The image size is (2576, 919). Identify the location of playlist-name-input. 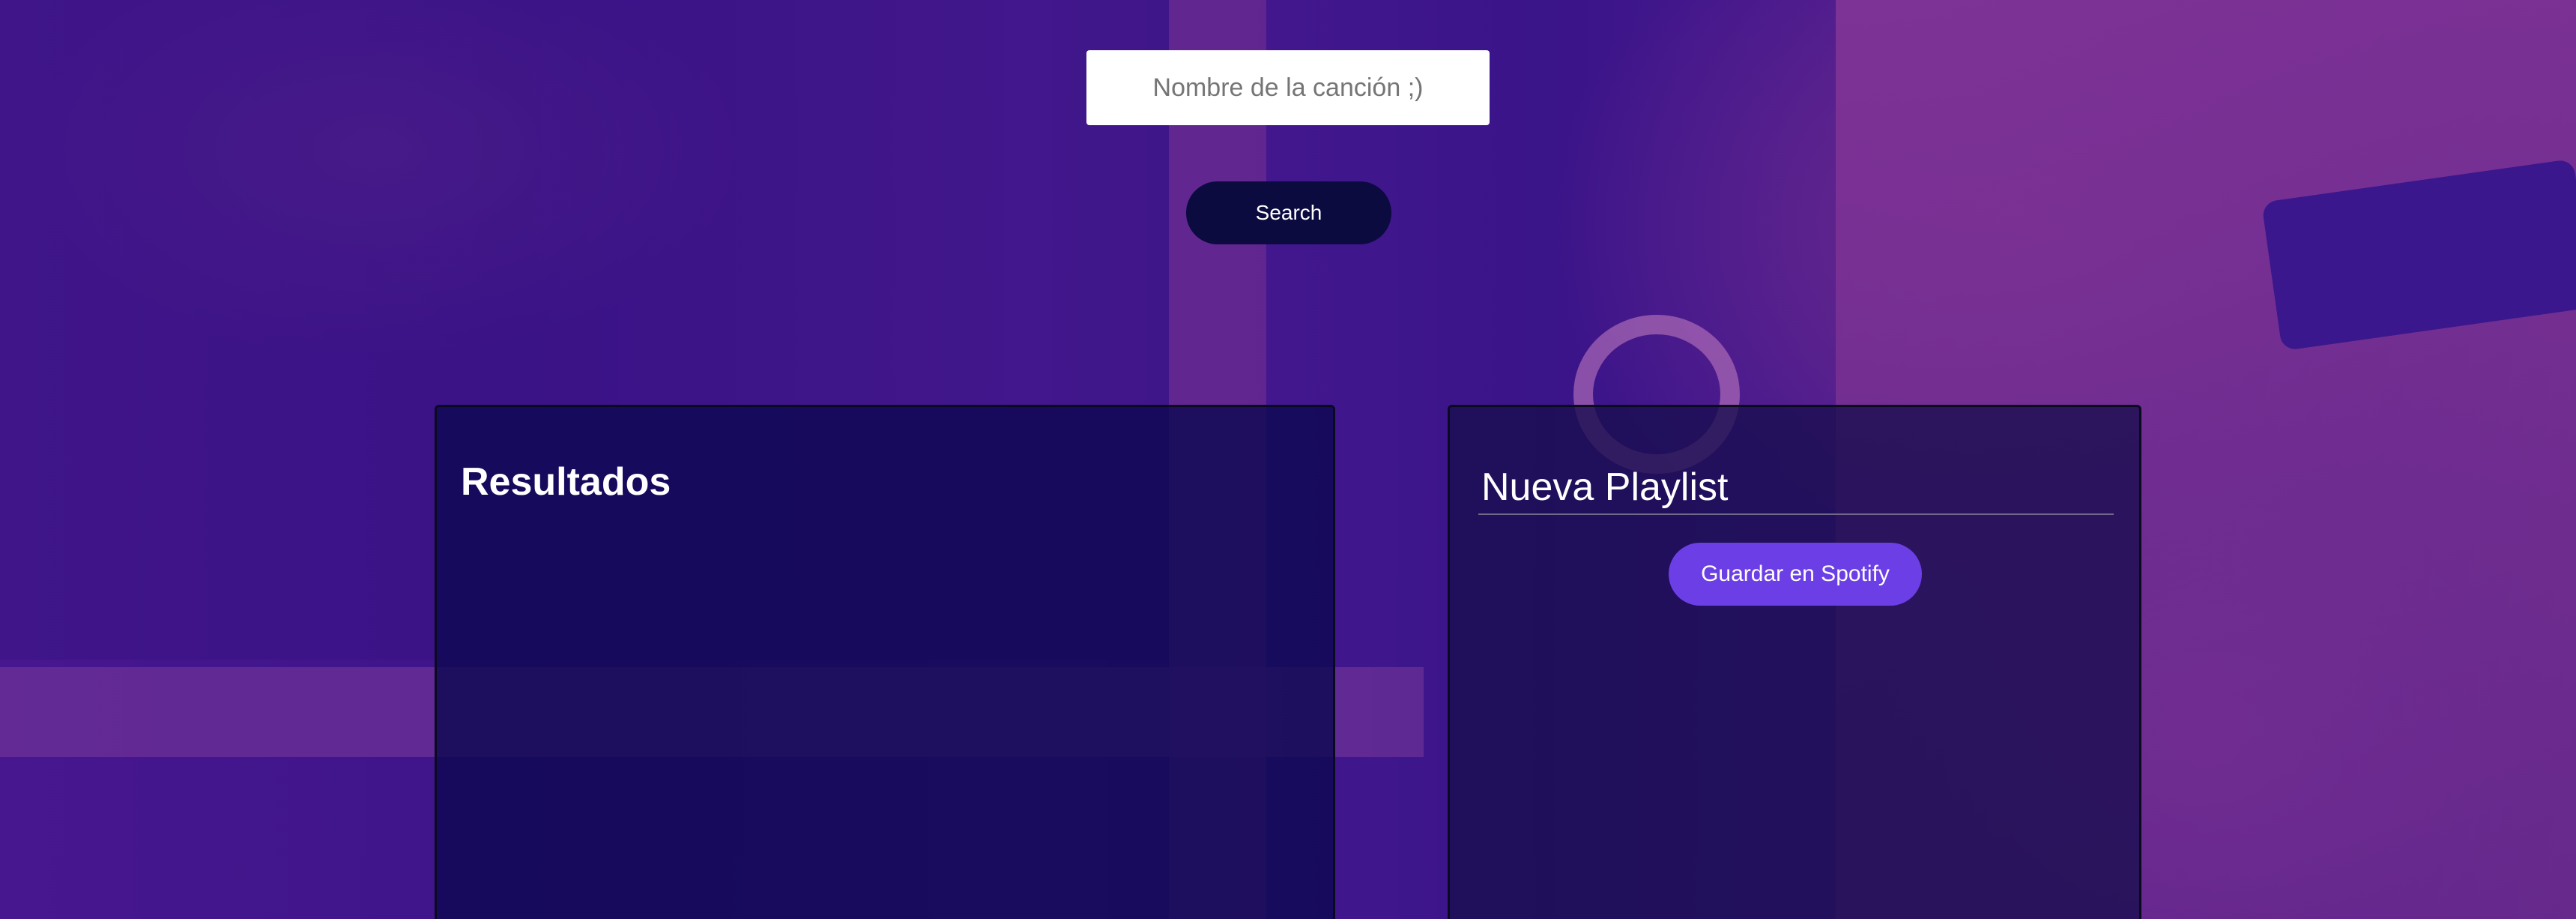
(1796, 488).